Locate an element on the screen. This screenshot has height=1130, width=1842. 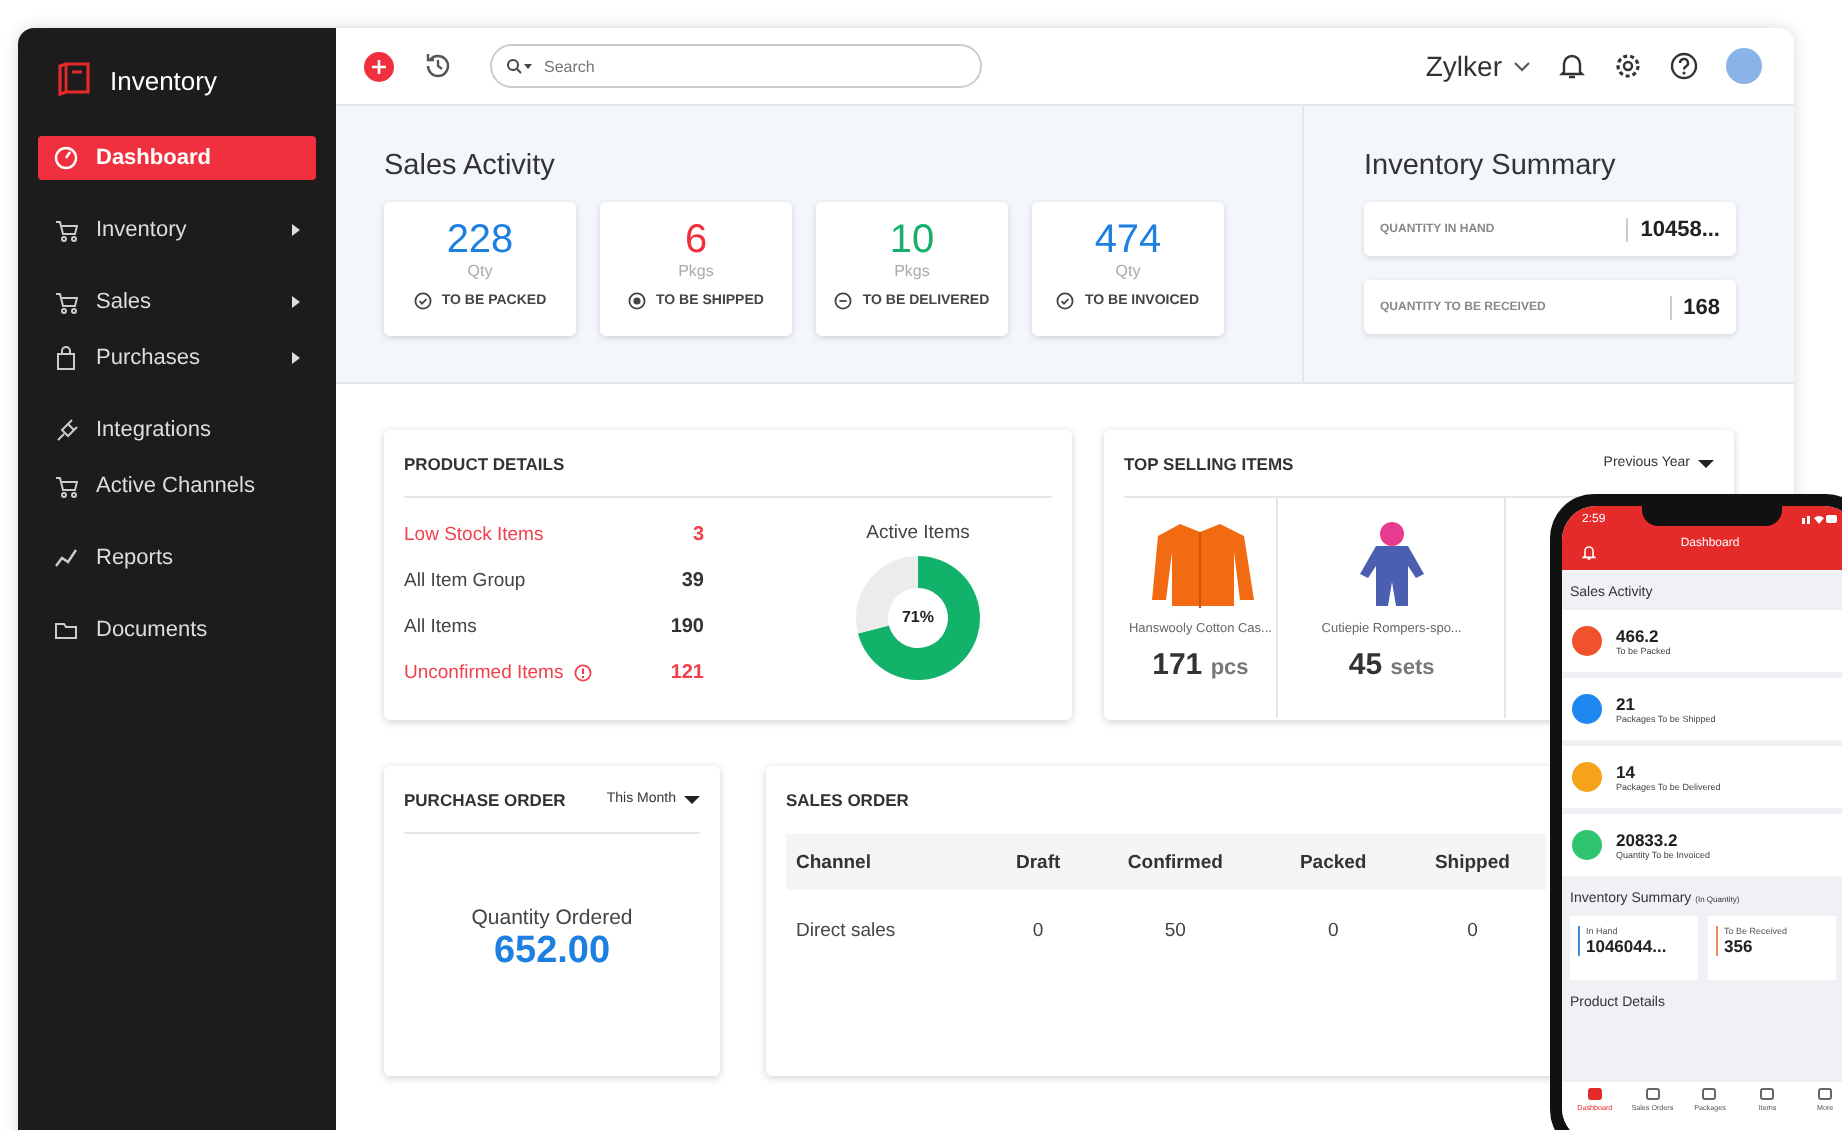
plus-icon is located at coordinates (379, 66).